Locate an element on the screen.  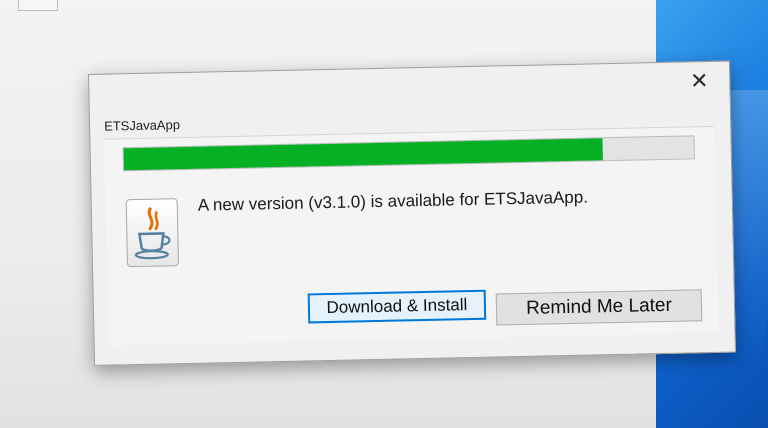
java-cup-icon is located at coordinates (152, 233).